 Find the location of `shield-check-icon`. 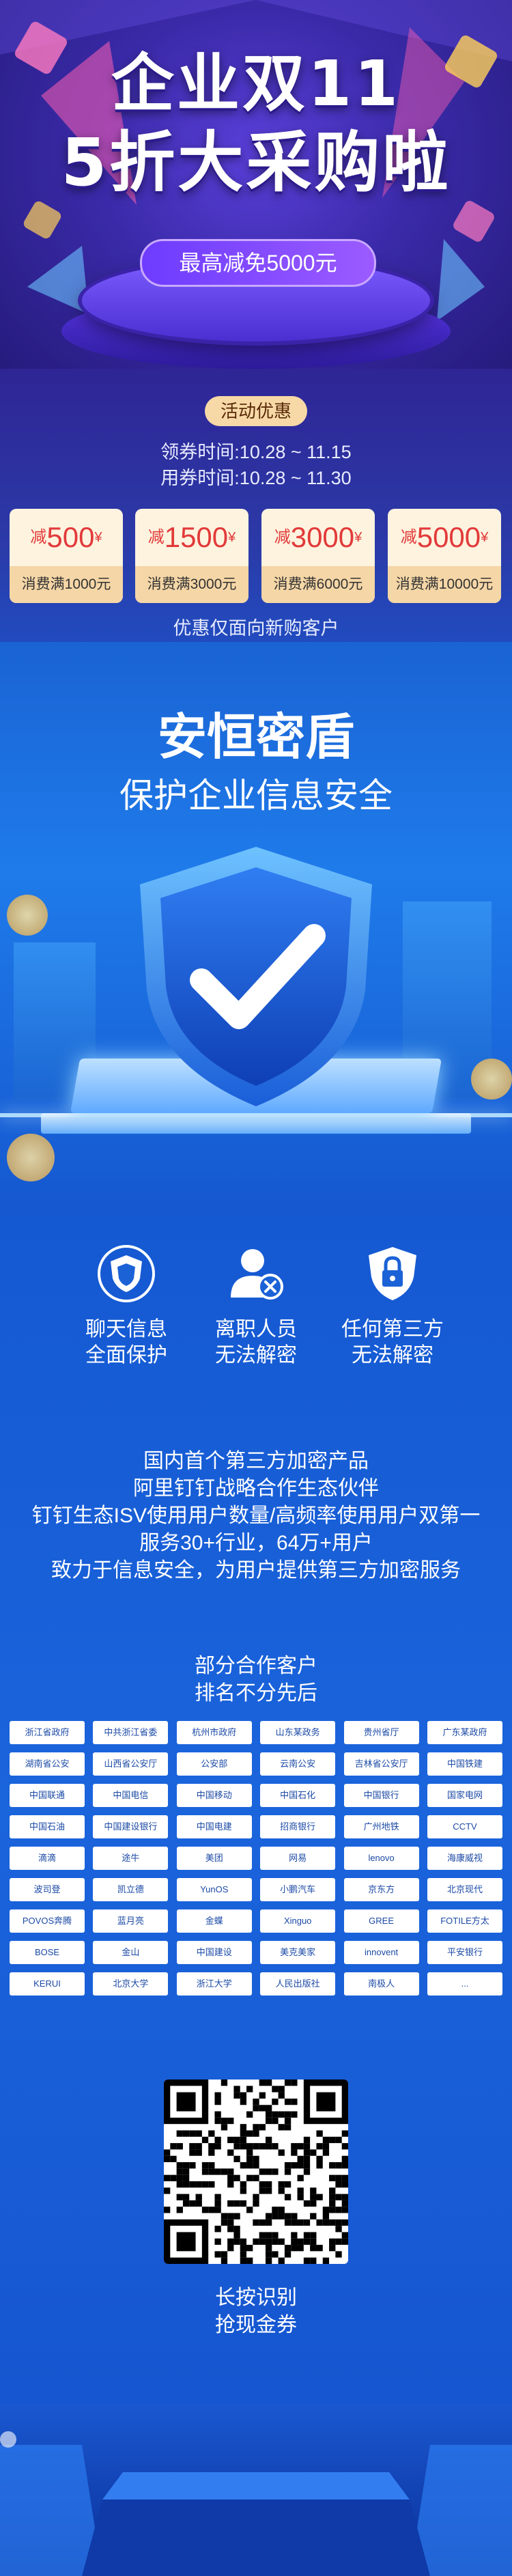

shield-check-icon is located at coordinates (256, 977).